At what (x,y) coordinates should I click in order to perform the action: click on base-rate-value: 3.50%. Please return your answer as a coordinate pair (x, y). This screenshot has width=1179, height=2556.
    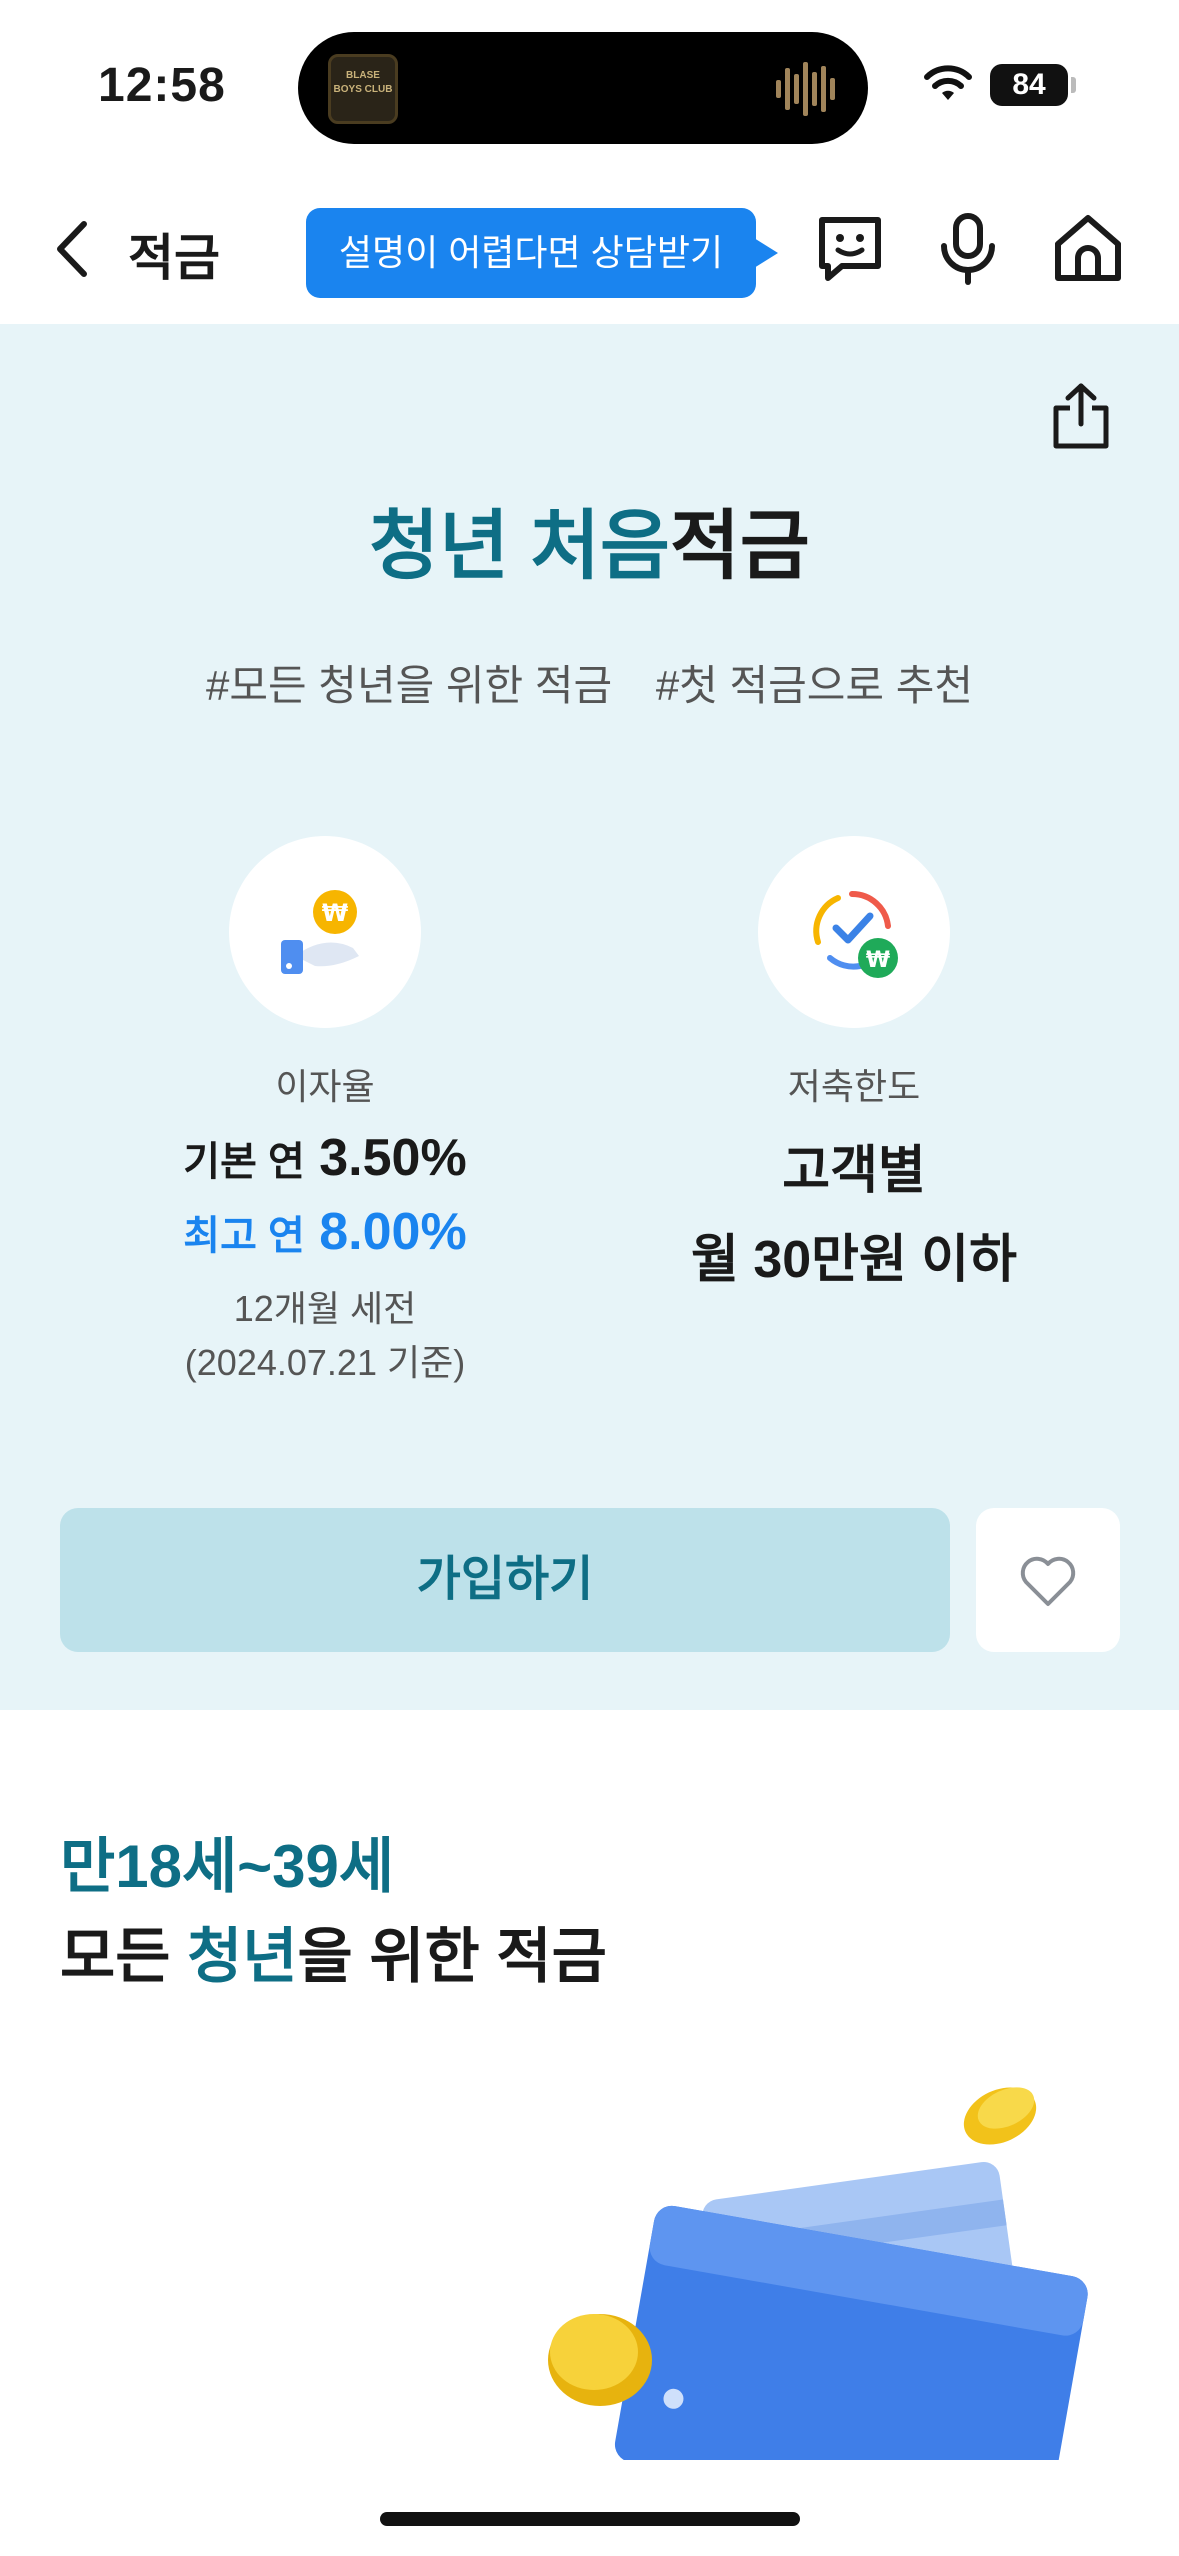
    Looking at the image, I should click on (393, 1158).